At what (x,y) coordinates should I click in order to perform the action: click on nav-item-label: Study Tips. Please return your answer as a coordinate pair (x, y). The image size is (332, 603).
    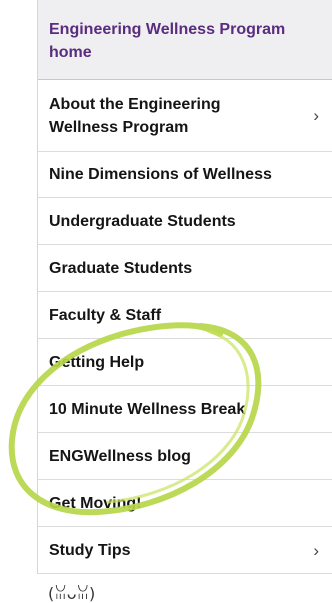
    Looking at the image, I should click on (90, 550).